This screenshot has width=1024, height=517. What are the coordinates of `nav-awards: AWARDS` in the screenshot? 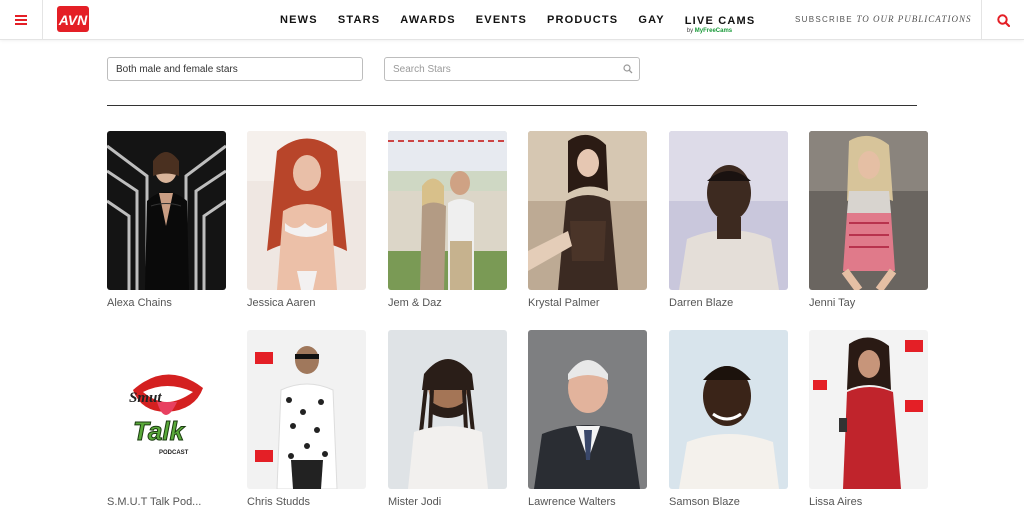 It's located at (427, 20).